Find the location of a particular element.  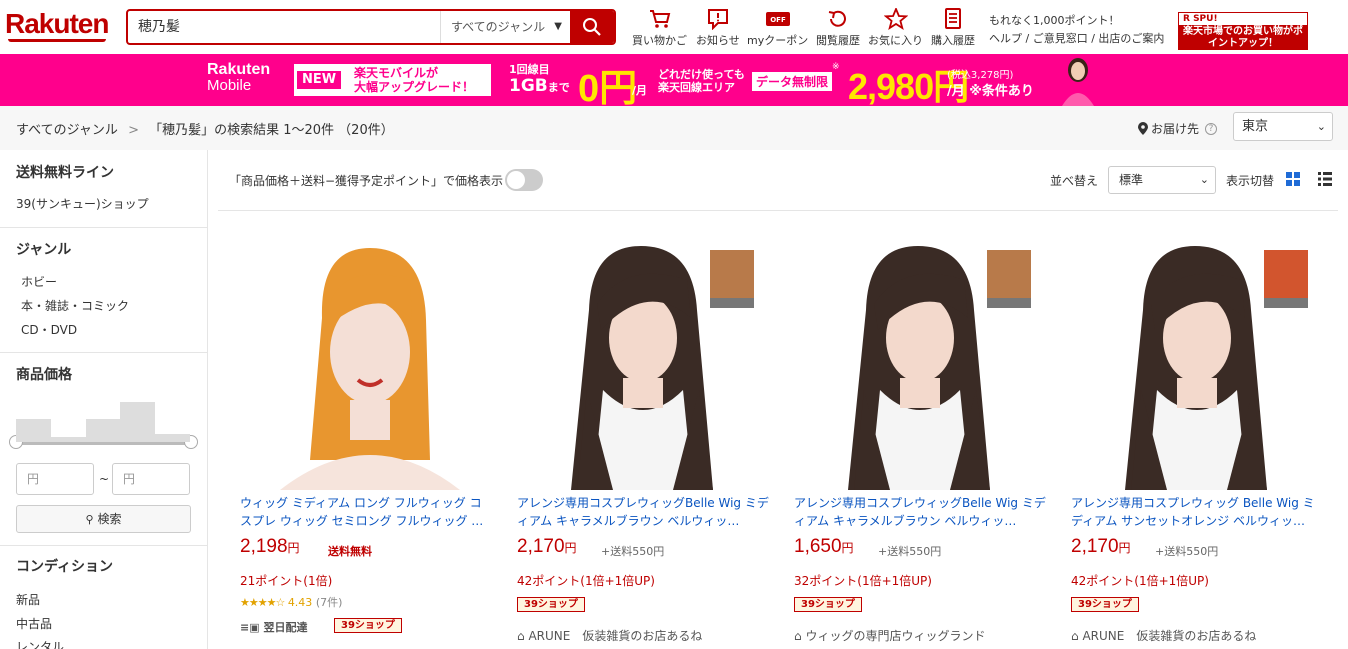

condition-item: 新品 is located at coordinates (28, 599).